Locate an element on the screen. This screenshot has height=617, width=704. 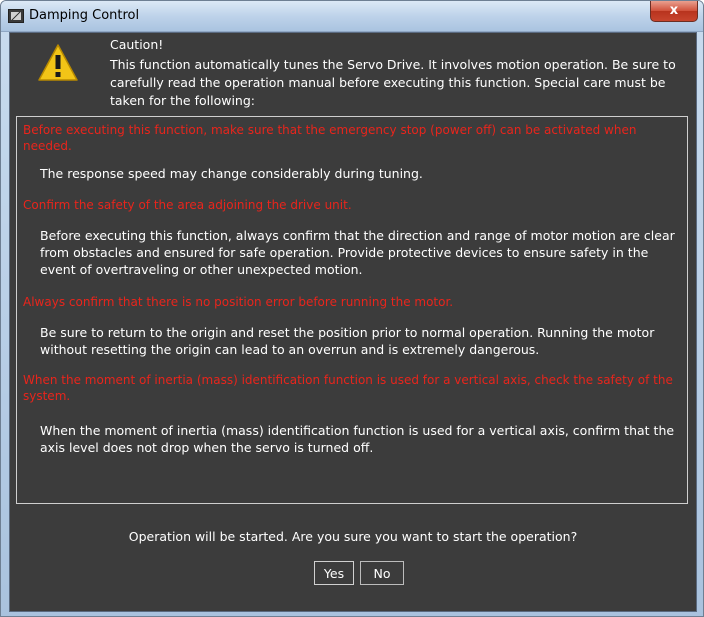
app-icon is located at coordinates (16, 16).